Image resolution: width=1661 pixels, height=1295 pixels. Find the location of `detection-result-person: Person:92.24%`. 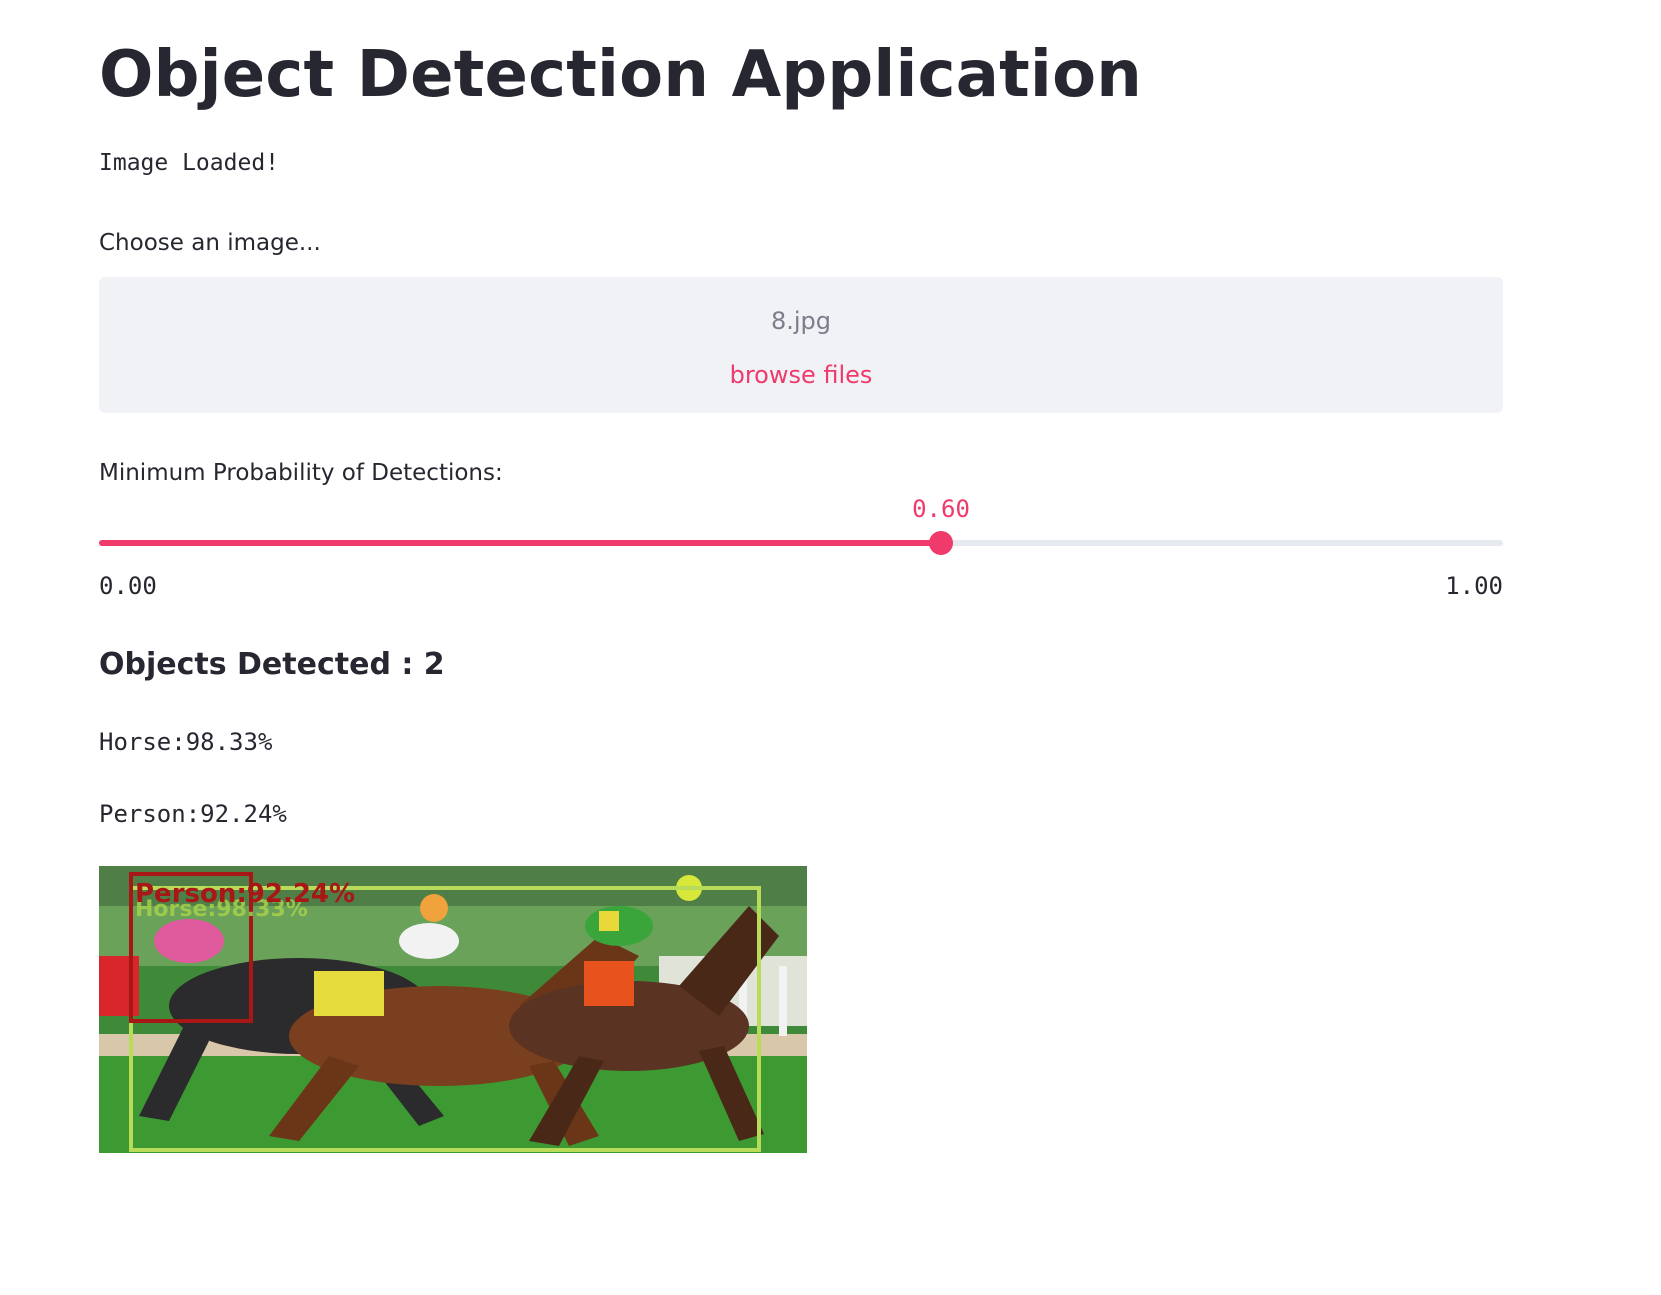

detection-result-person: Person:92.24% is located at coordinates (193, 814).